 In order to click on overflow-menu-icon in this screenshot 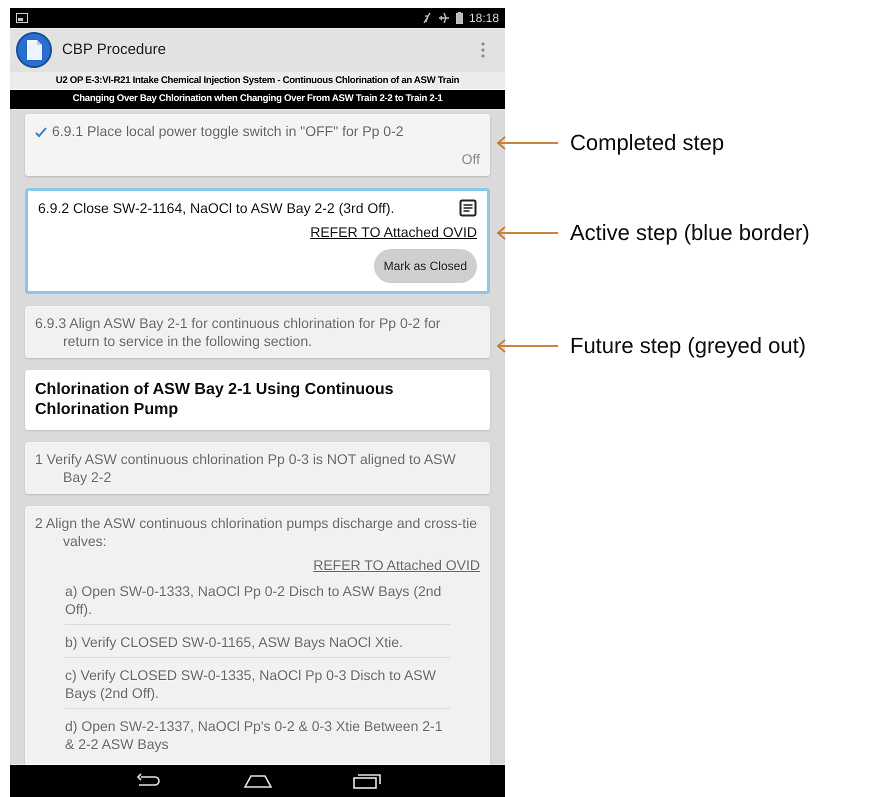, I will do `click(483, 50)`.